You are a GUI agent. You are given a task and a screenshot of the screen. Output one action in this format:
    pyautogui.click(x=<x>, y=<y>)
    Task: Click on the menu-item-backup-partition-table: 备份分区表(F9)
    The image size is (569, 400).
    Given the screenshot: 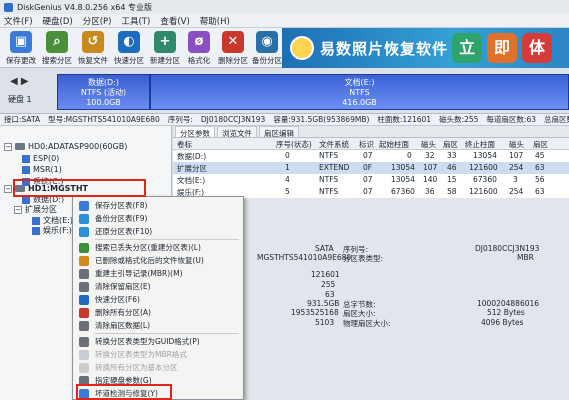 What is the action you would take?
    pyautogui.click(x=158, y=218)
    